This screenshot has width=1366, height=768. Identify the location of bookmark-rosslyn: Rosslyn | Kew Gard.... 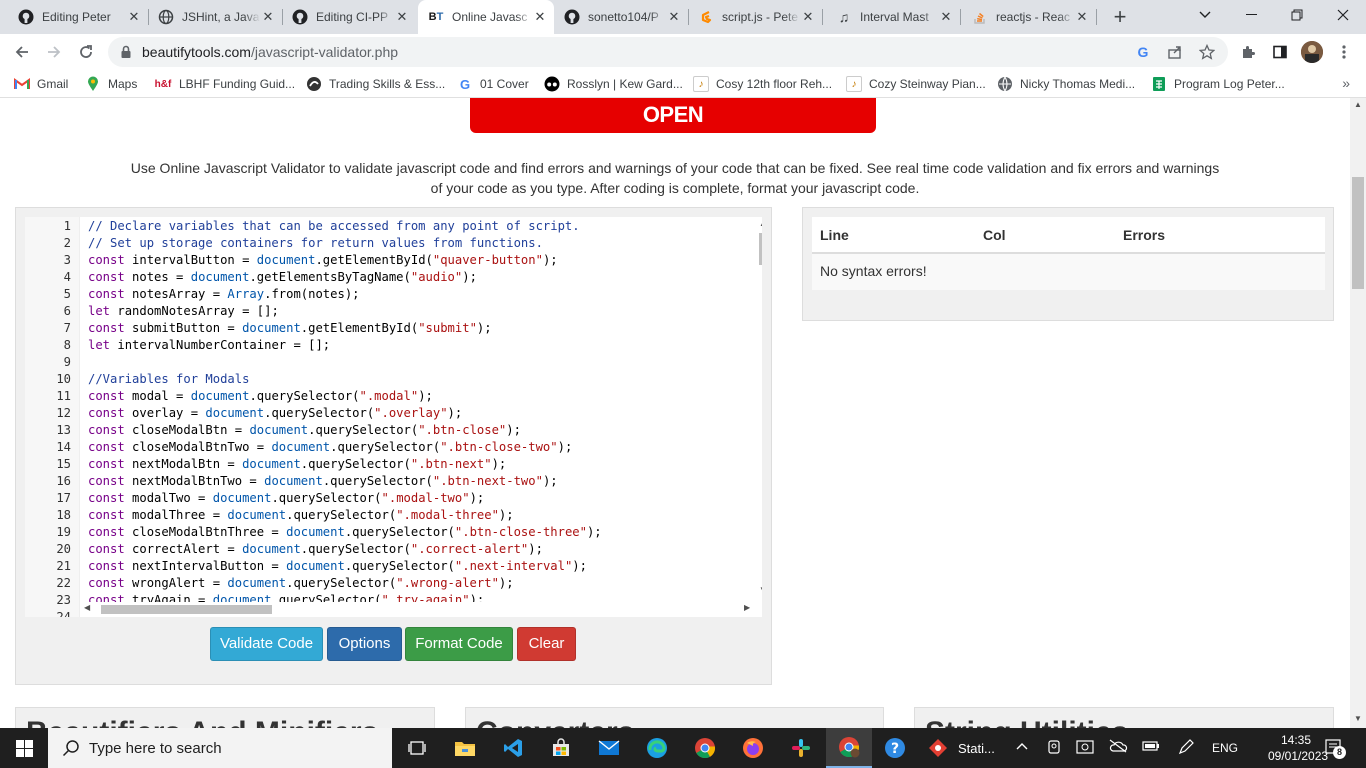
(613, 84).